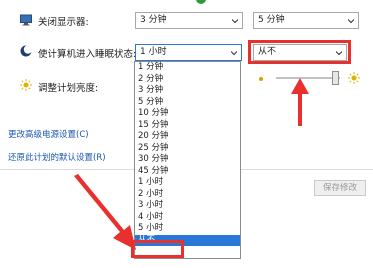 The height and width of the screenshot is (268, 373). What do you see at coordinates (187, 195) in the screenshot?
I see `dropdown-option: 2 小时` at bounding box center [187, 195].